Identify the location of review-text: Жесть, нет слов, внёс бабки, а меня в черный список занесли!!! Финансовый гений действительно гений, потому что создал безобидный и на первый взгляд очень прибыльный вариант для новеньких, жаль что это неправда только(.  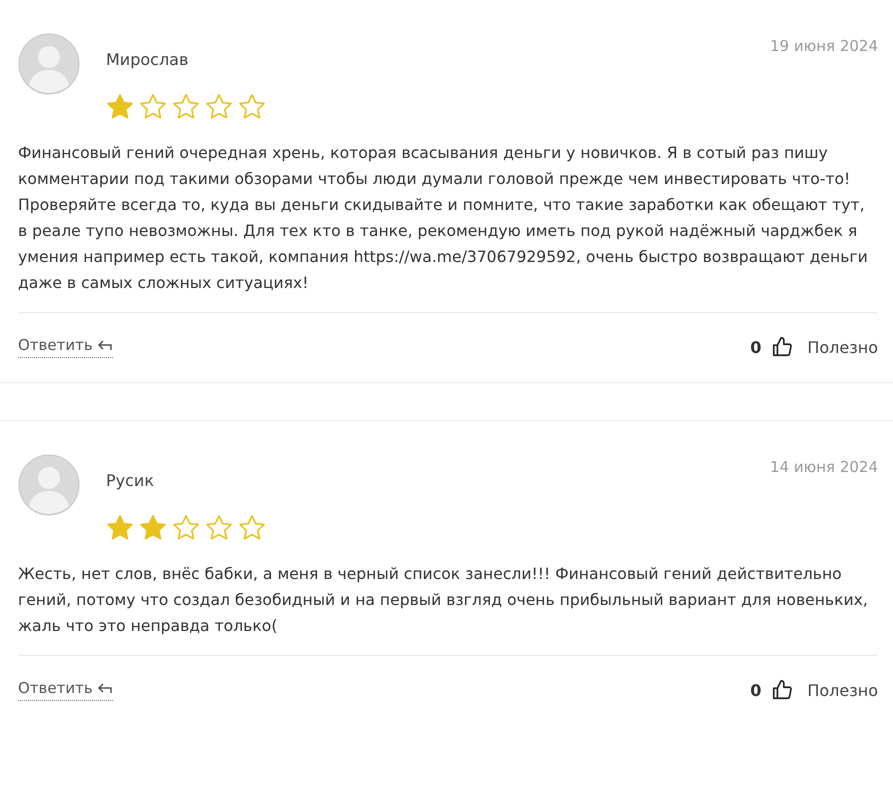
(443, 600).